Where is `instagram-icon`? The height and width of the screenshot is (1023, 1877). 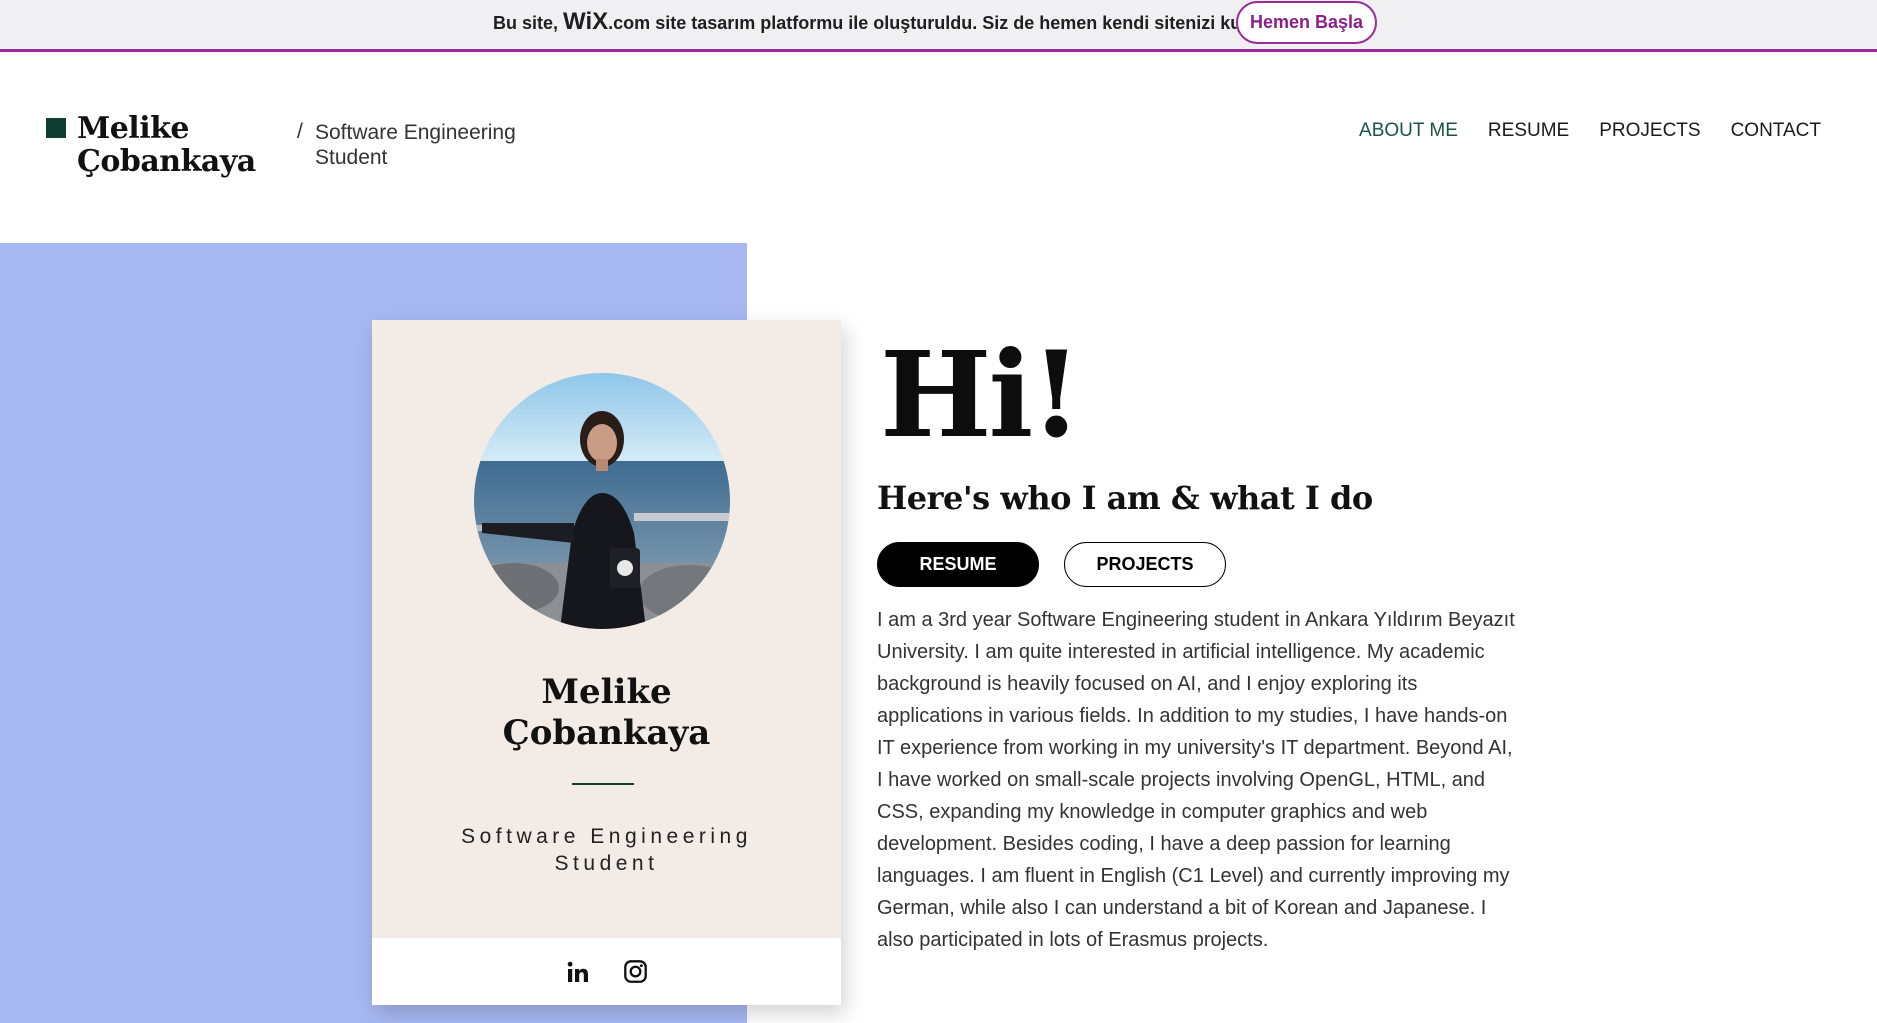 instagram-icon is located at coordinates (636, 972).